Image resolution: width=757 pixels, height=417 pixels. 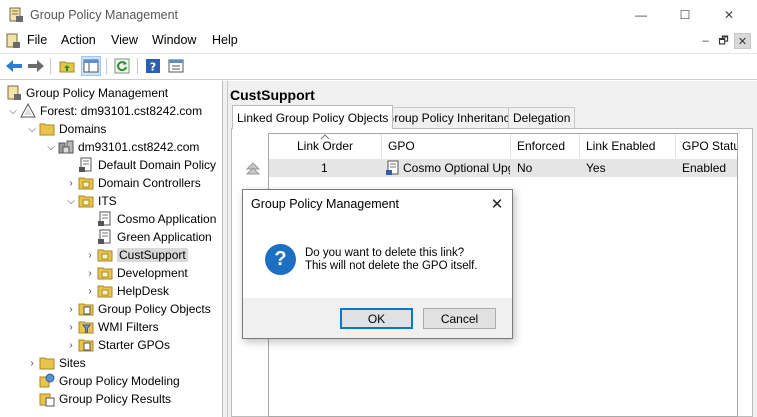 I want to click on properties-icon, so click(x=176, y=66).